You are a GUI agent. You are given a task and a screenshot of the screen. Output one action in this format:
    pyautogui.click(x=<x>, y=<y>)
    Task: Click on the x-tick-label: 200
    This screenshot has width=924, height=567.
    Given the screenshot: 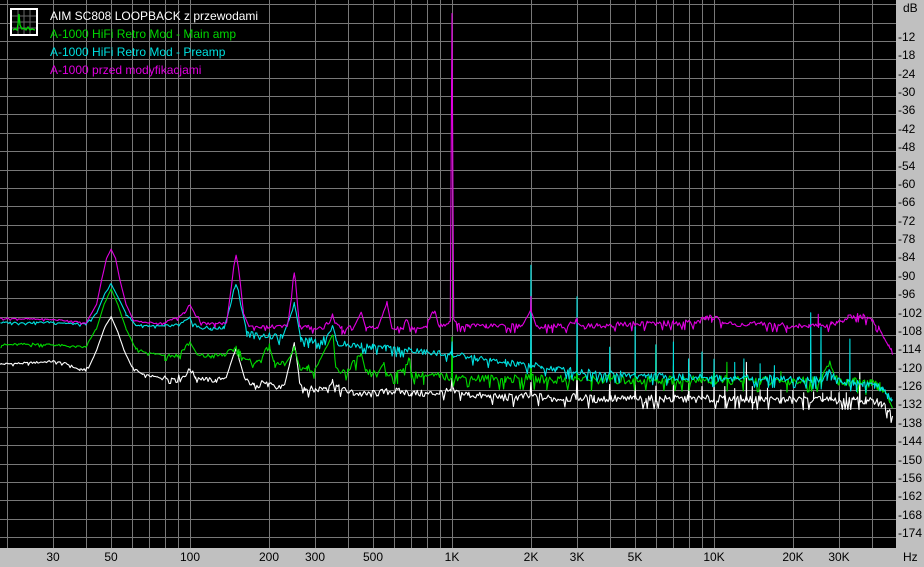 What is the action you would take?
    pyautogui.click(x=269, y=557)
    